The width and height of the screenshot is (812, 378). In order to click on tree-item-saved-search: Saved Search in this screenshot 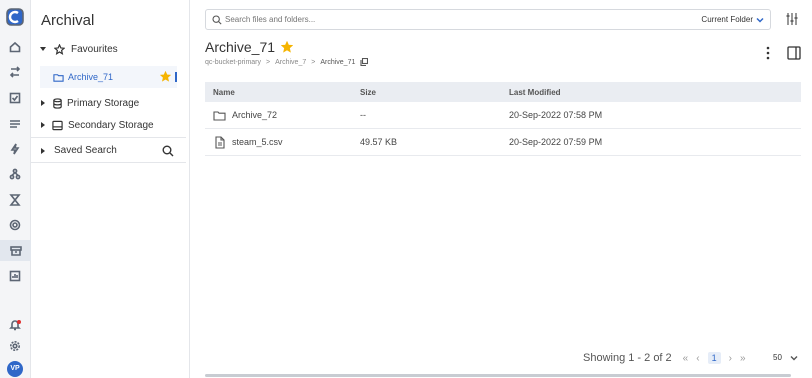, I will do `click(108, 151)`.